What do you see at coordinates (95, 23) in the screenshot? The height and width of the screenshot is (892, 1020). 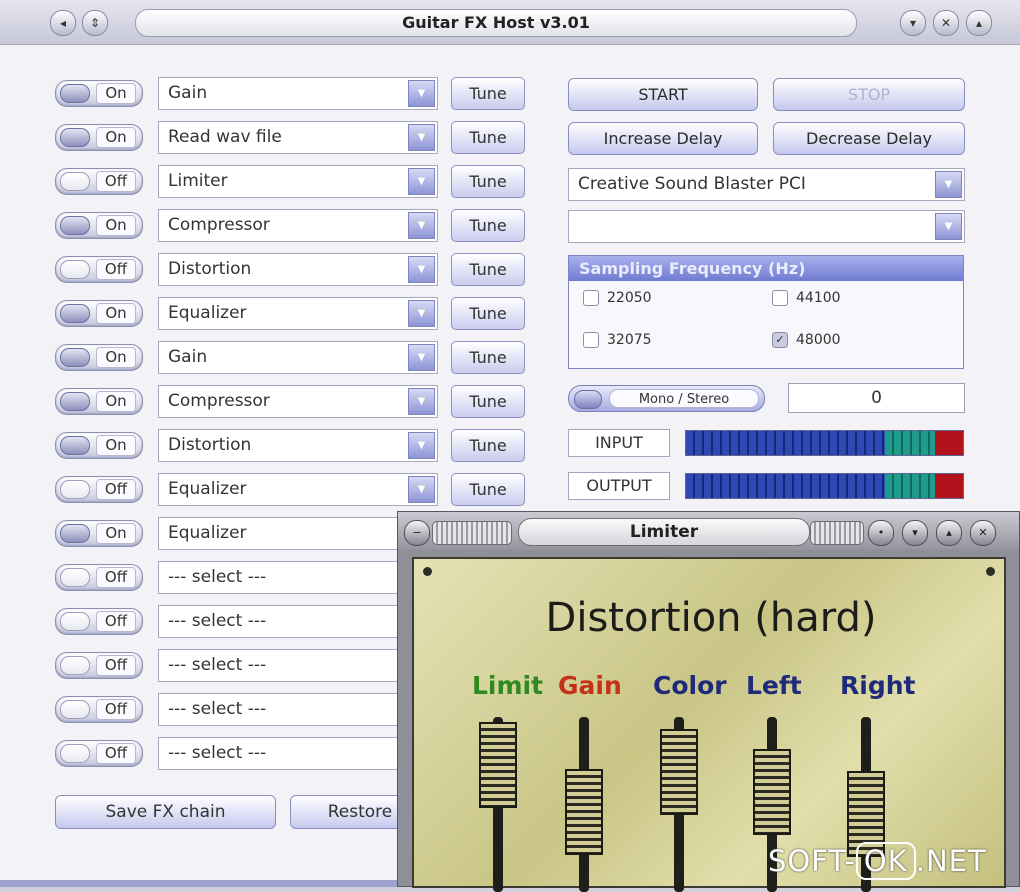 I see `pin-button: ⇕` at bounding box center [95, 23].